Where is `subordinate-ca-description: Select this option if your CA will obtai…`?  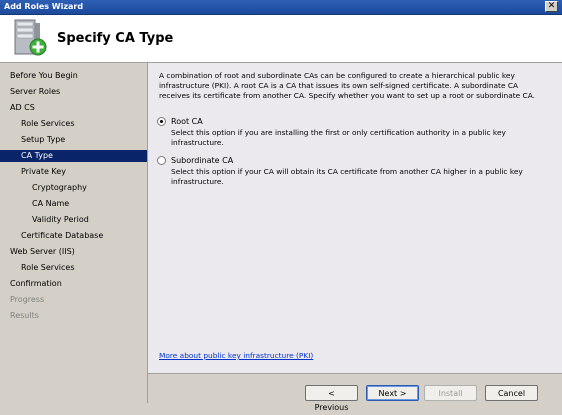 subordinate-ca-description: Select this option if your CA will obtai… is located at coordinates (347, 176).